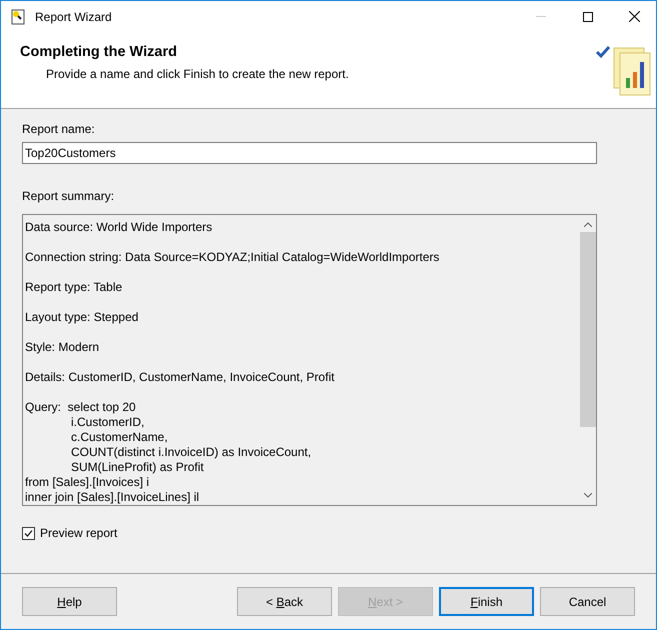 This screenshot has height=630, width=657. I want to click on page-subtitle: Provide a name and click Finish to create the new report., so click(197, 74).